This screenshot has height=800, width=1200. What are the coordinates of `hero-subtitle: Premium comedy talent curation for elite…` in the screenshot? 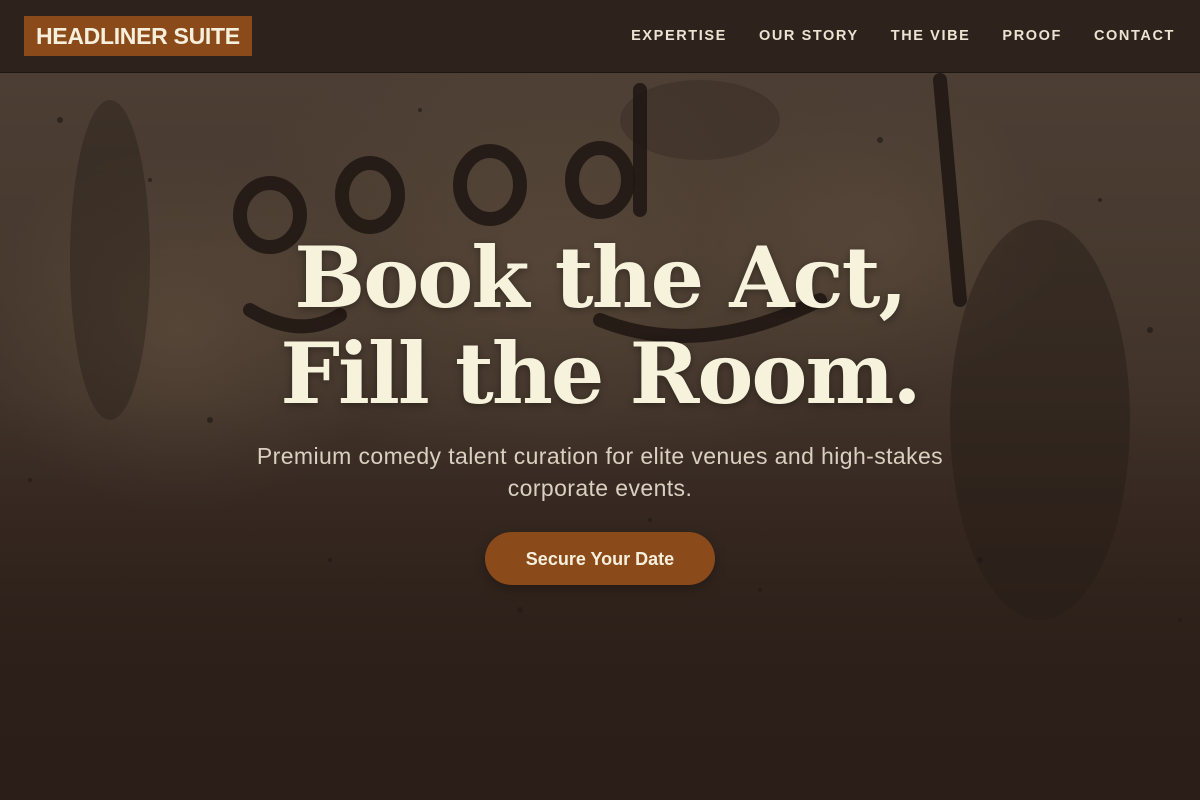 It's located at (600, 472).